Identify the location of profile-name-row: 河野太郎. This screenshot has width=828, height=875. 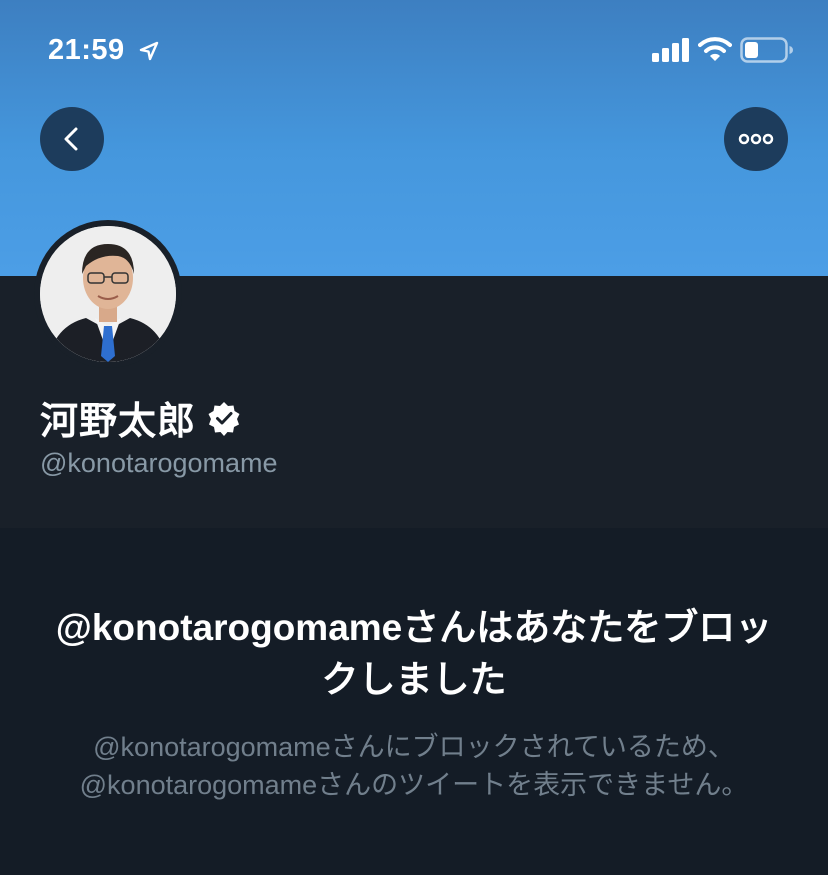
(141, 417).